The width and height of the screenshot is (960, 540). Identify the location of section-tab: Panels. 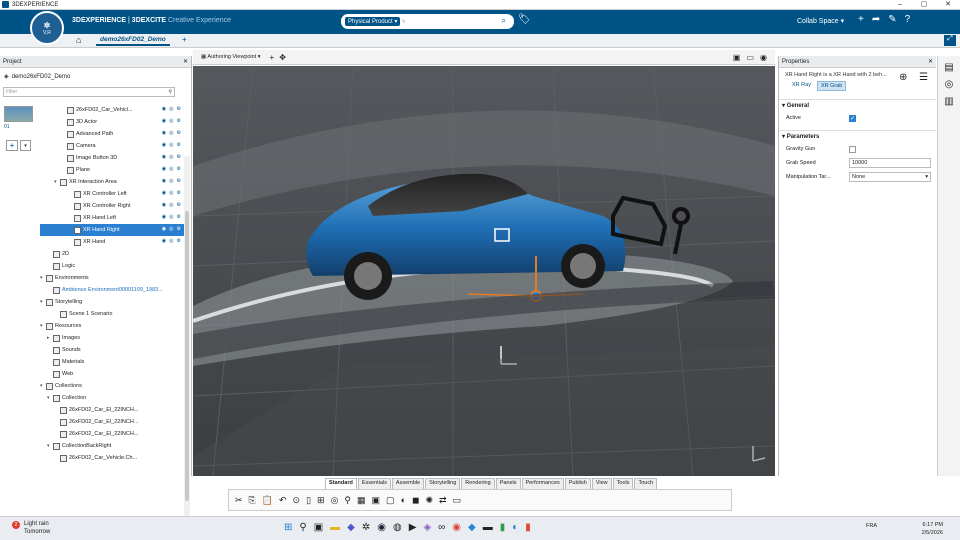
(508, 483).